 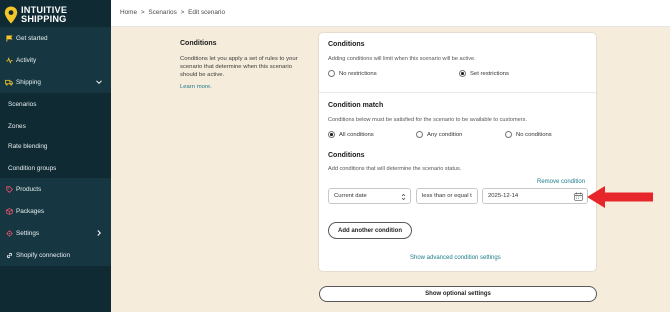 I want to click on sidebar-item-label: Get started, so click(x=32, y=38).